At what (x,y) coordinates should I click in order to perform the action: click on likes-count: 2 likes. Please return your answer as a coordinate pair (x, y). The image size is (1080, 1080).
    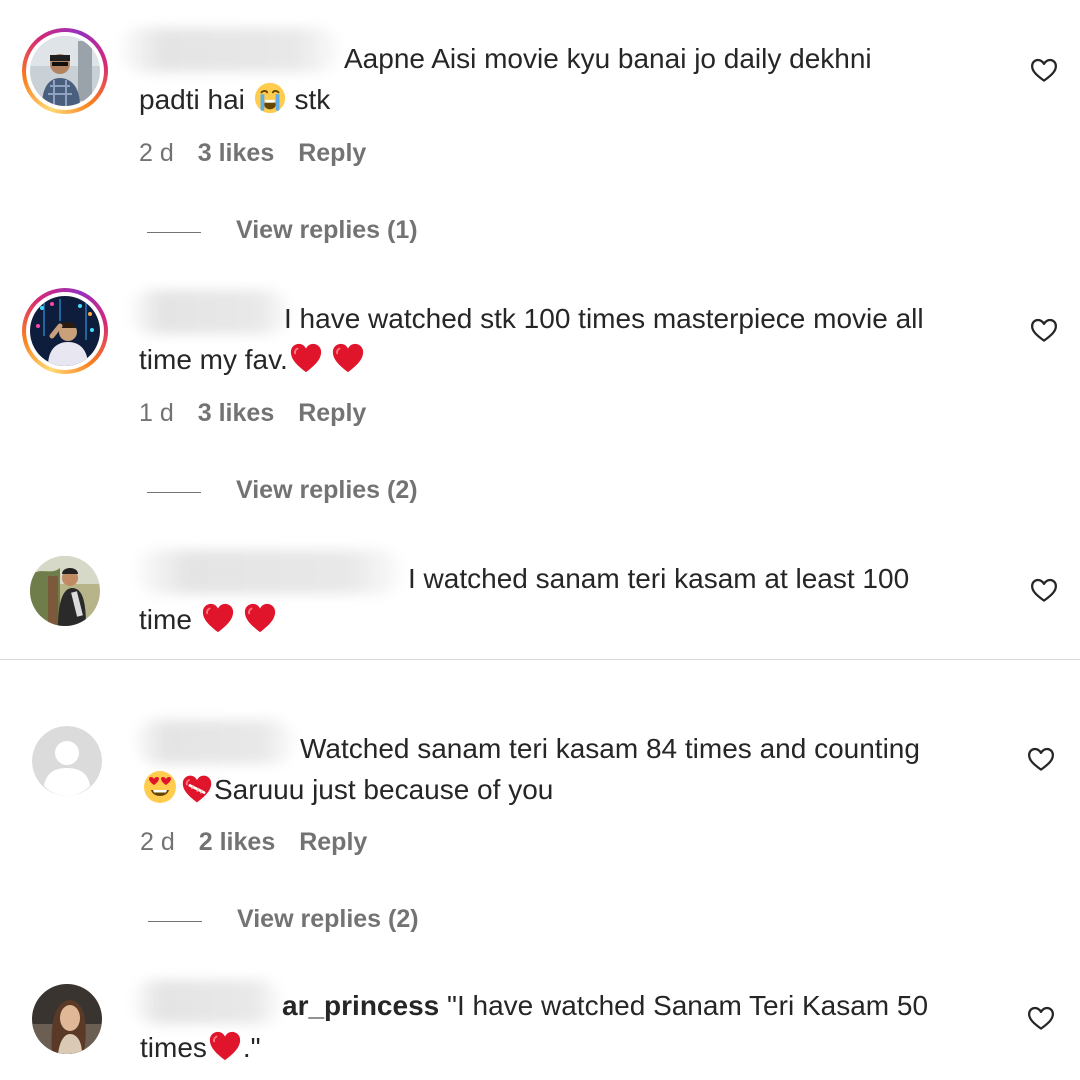
    Looking at the image, I should click on (237, 842).